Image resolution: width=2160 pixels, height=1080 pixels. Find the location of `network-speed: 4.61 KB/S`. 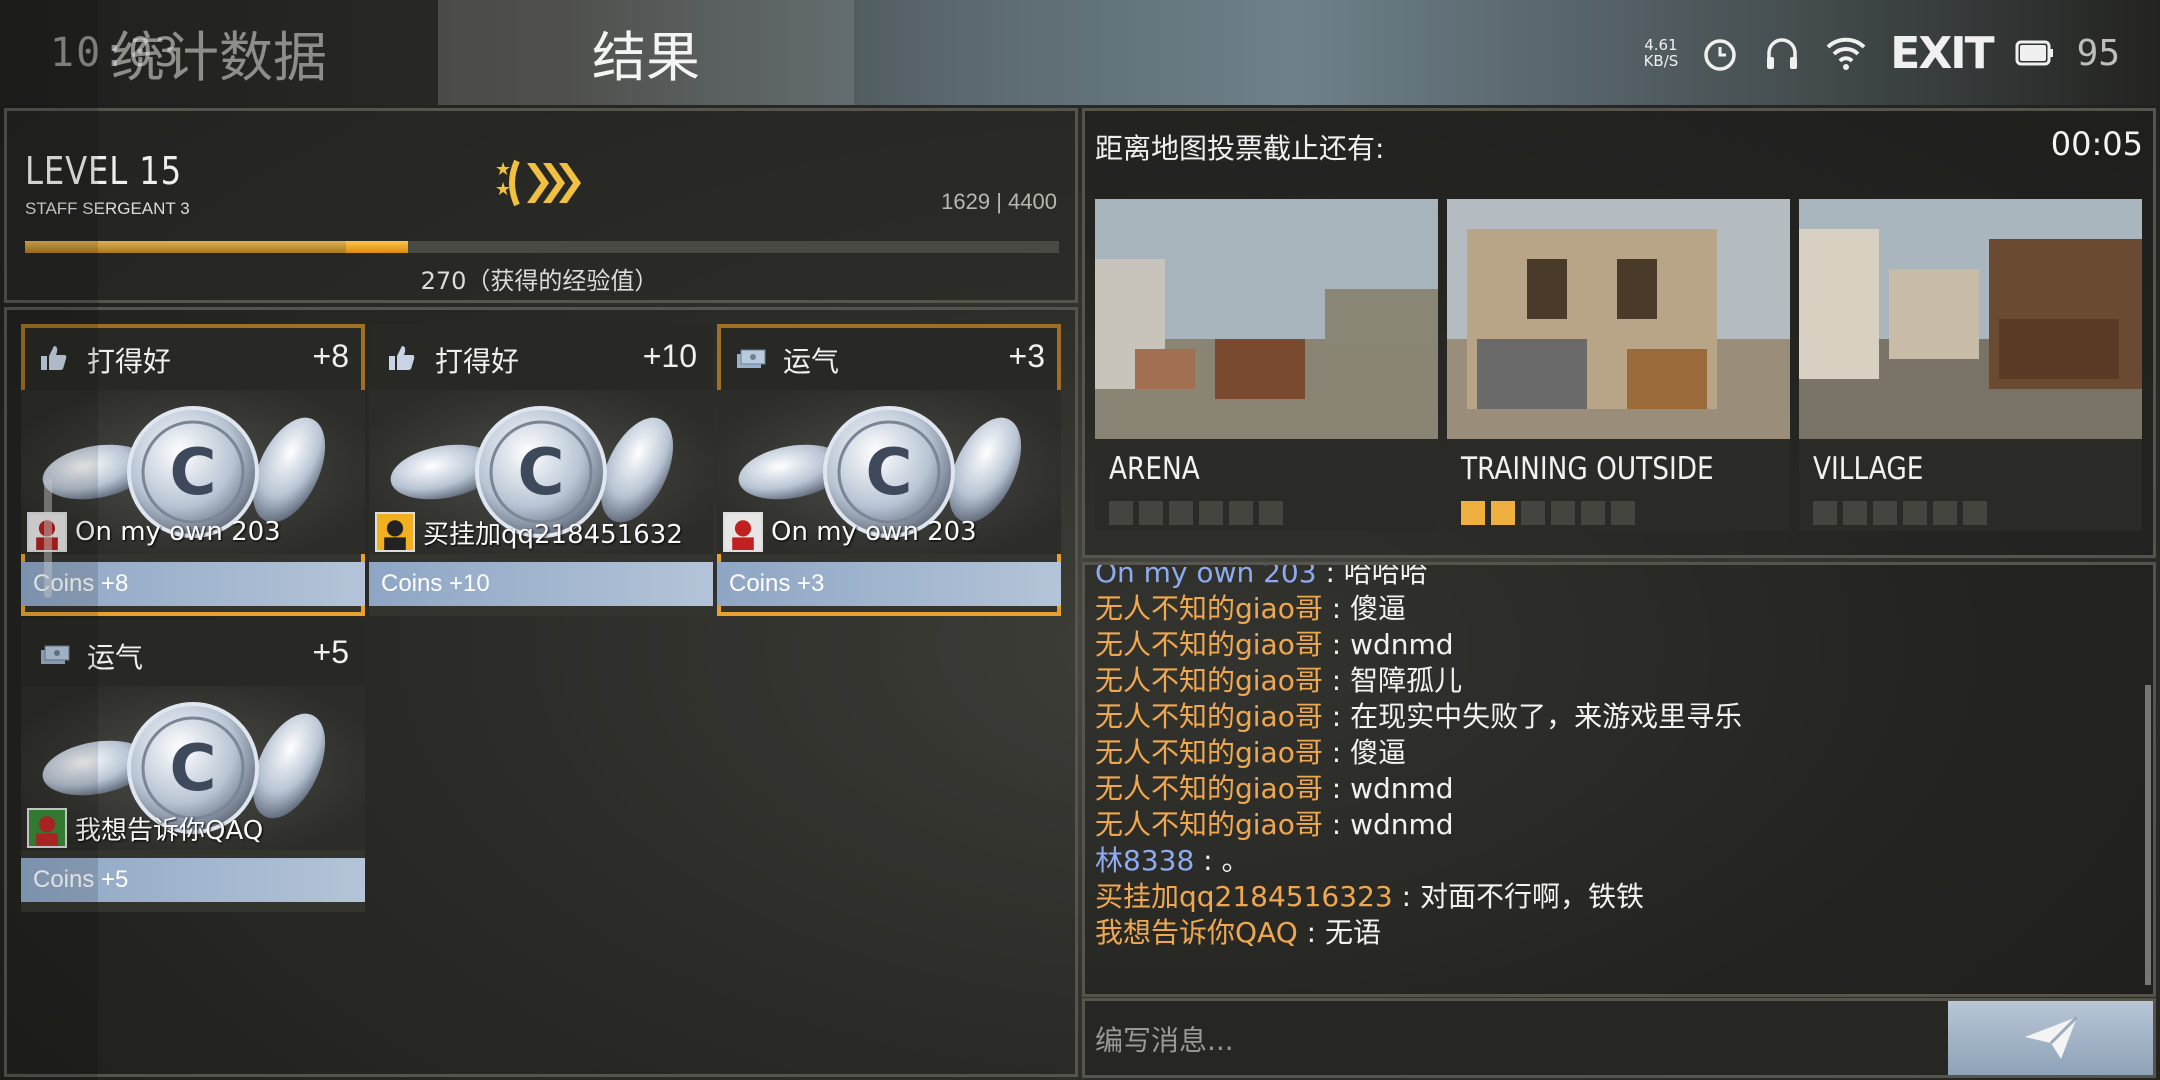

network-speed: 4.61 KB/S is located at coordinates (1661, 53).